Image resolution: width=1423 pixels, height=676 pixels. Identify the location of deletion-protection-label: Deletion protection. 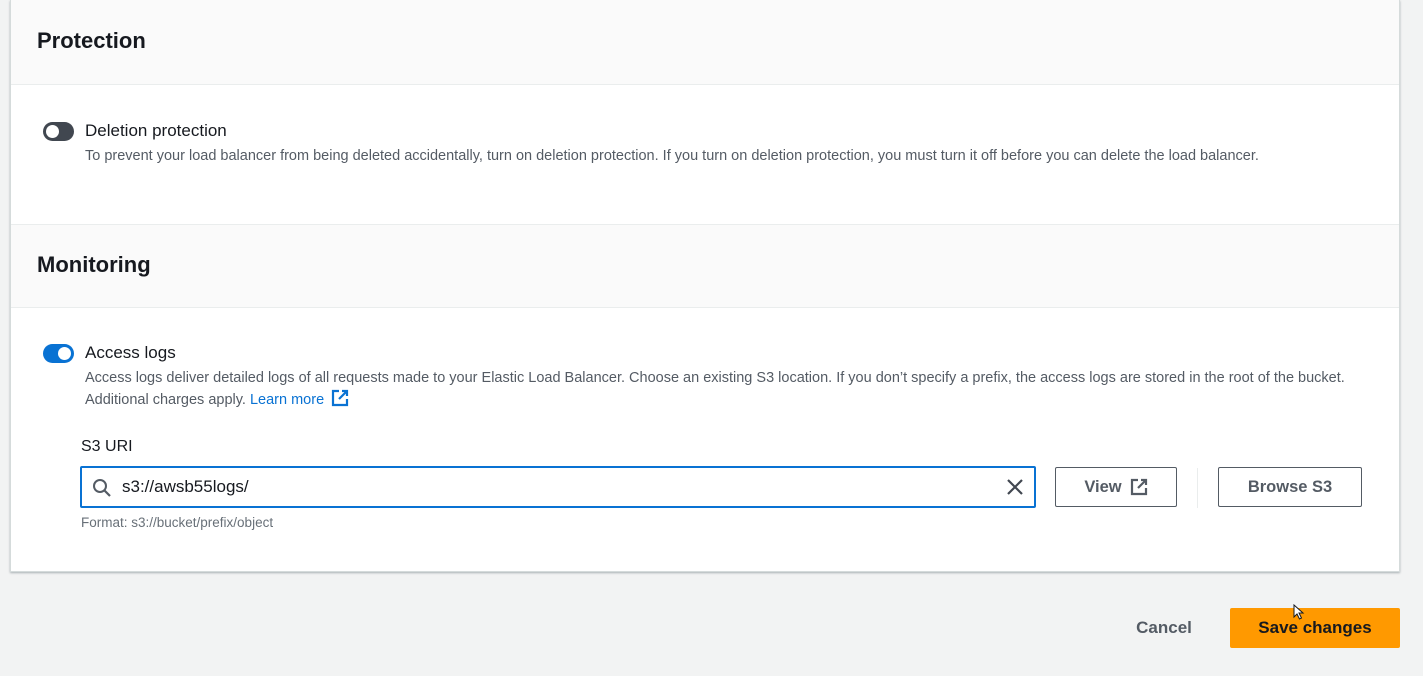
(156, 130).